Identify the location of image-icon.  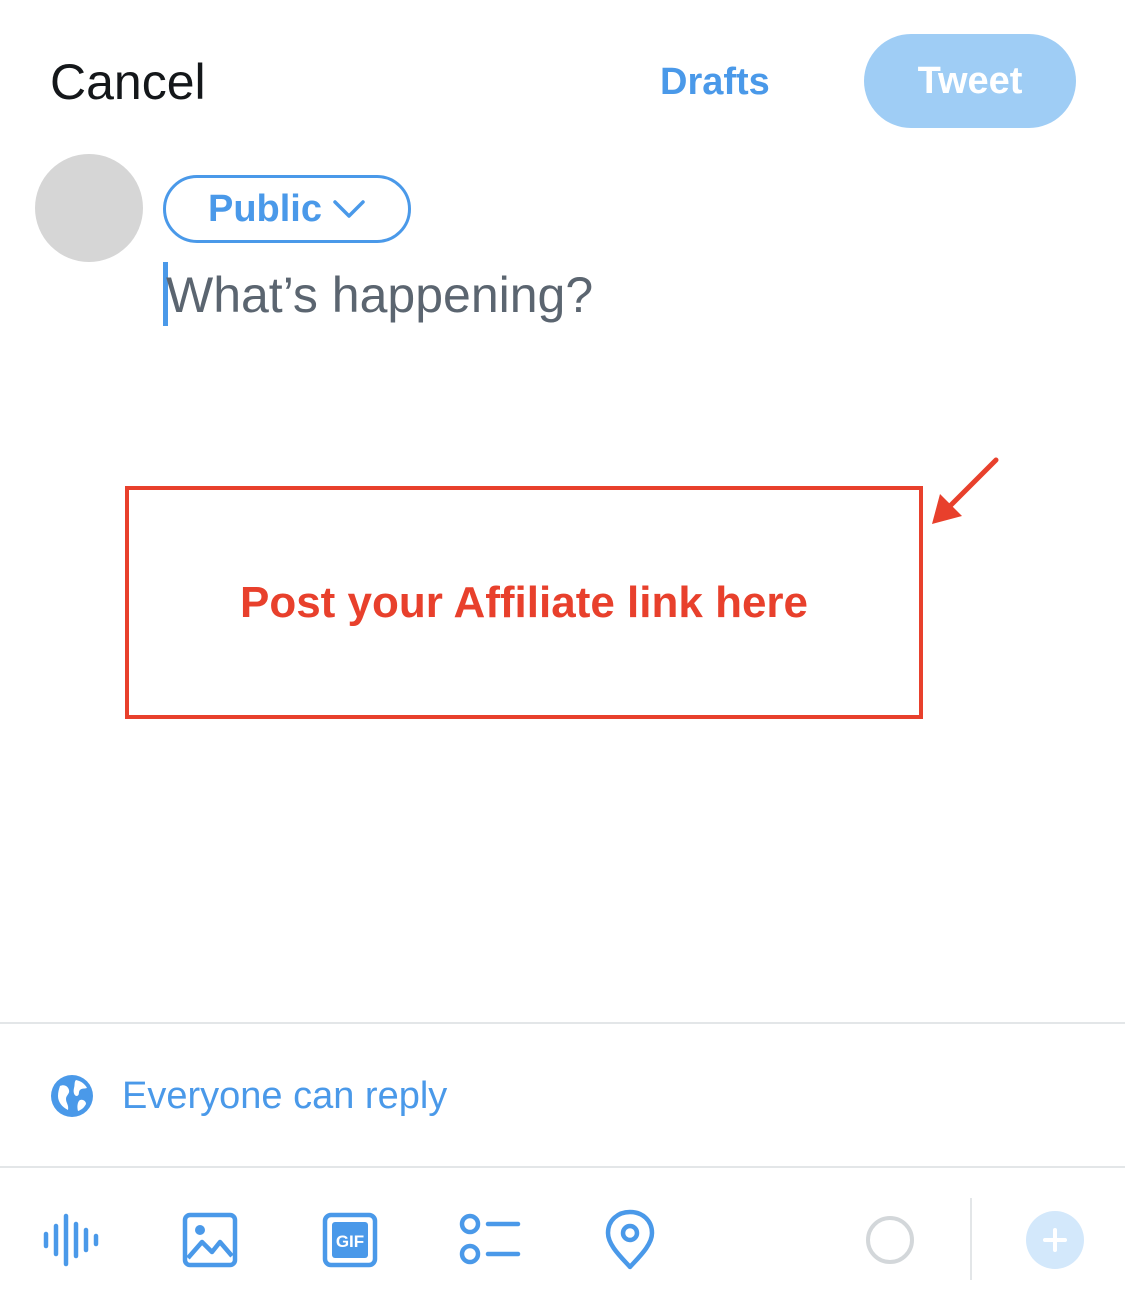
(210, 1240).